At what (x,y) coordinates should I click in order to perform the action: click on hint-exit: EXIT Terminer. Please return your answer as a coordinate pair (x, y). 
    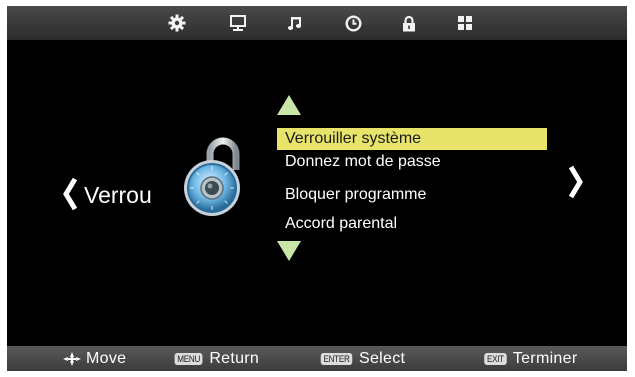
    Looking at the image, I should click on (530, 359).